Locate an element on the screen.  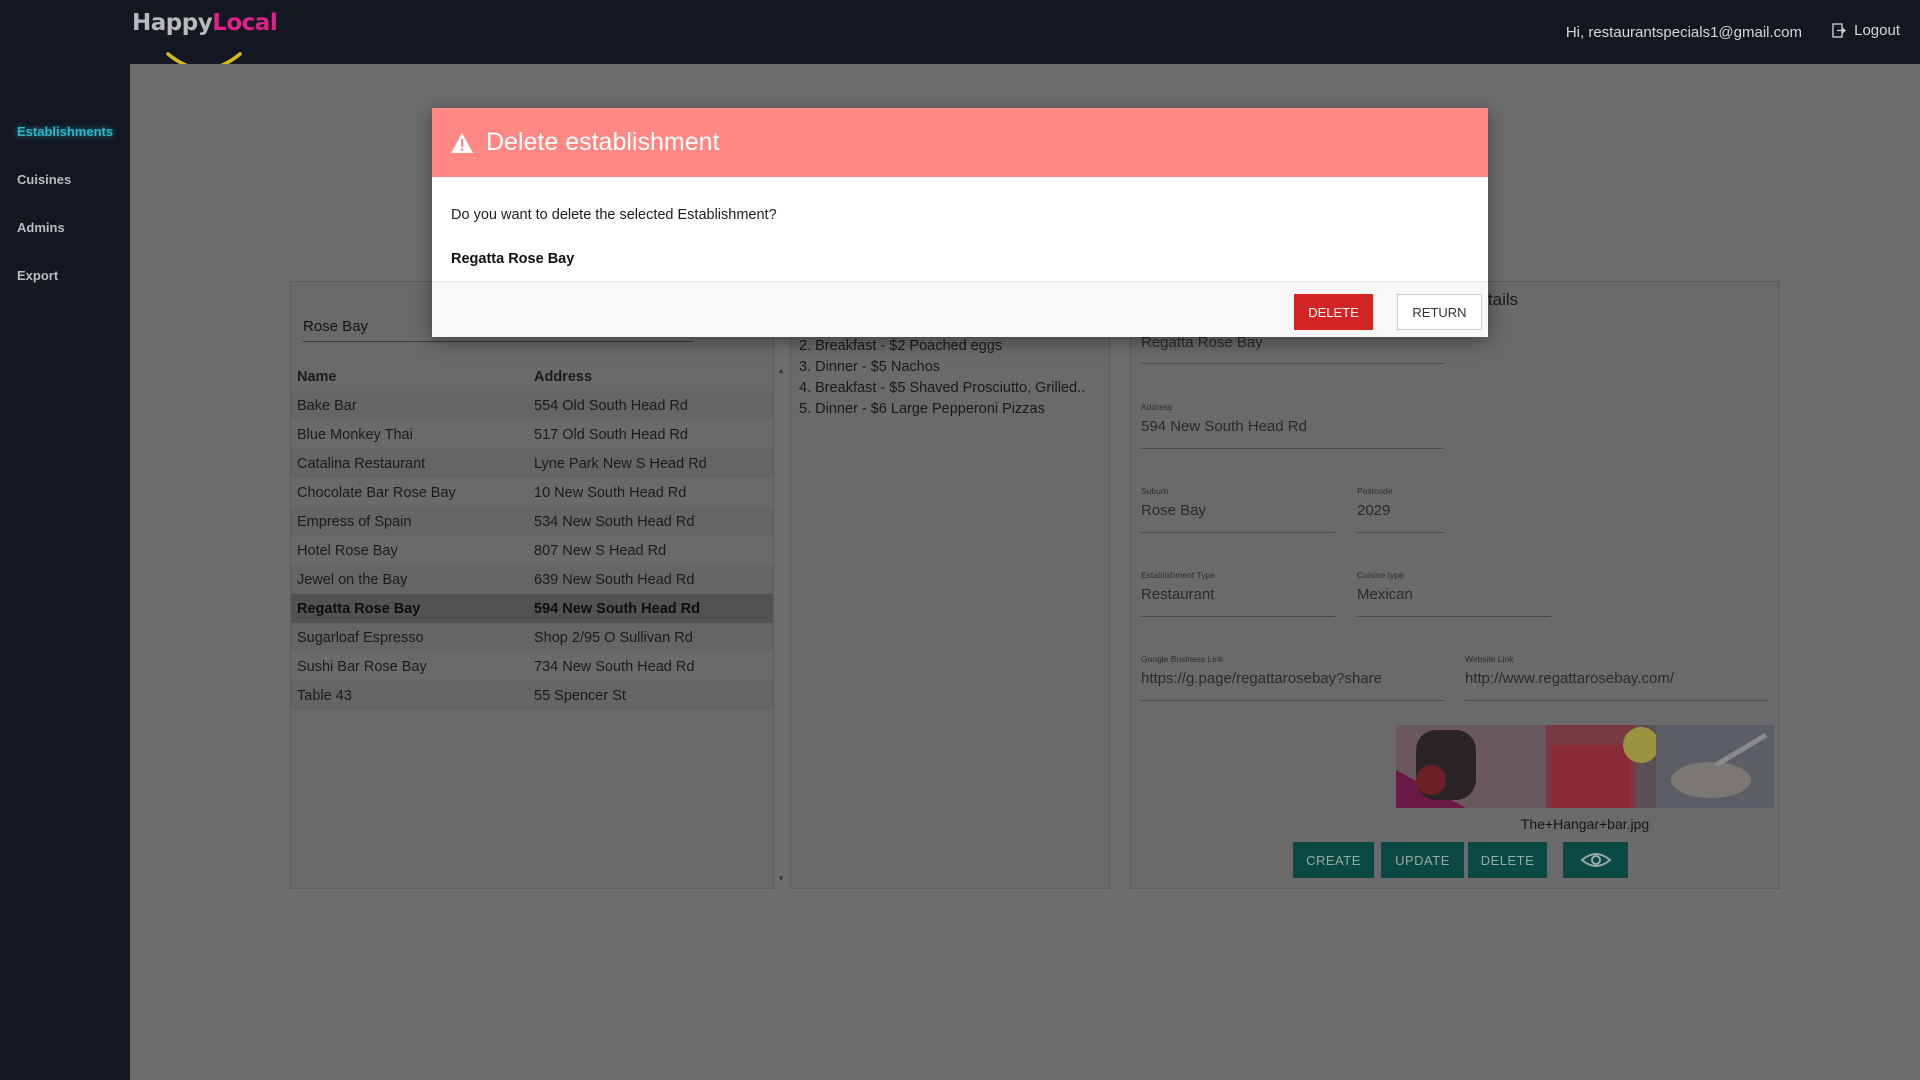
sidebar-item-establishments: Establishments is located at coordinates (65, 131).